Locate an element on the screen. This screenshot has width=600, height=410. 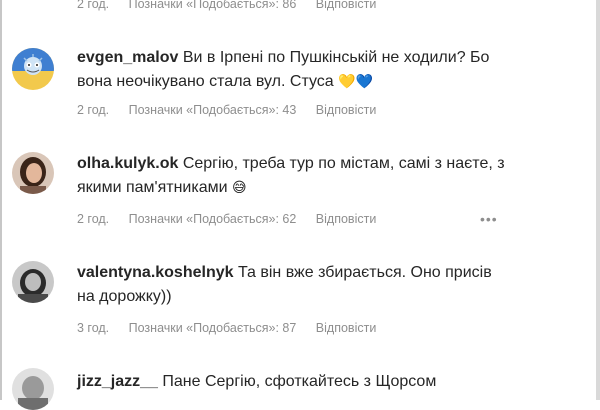
comment-text-line2: якими пам'ятниками is located at coordinates (154, 187).